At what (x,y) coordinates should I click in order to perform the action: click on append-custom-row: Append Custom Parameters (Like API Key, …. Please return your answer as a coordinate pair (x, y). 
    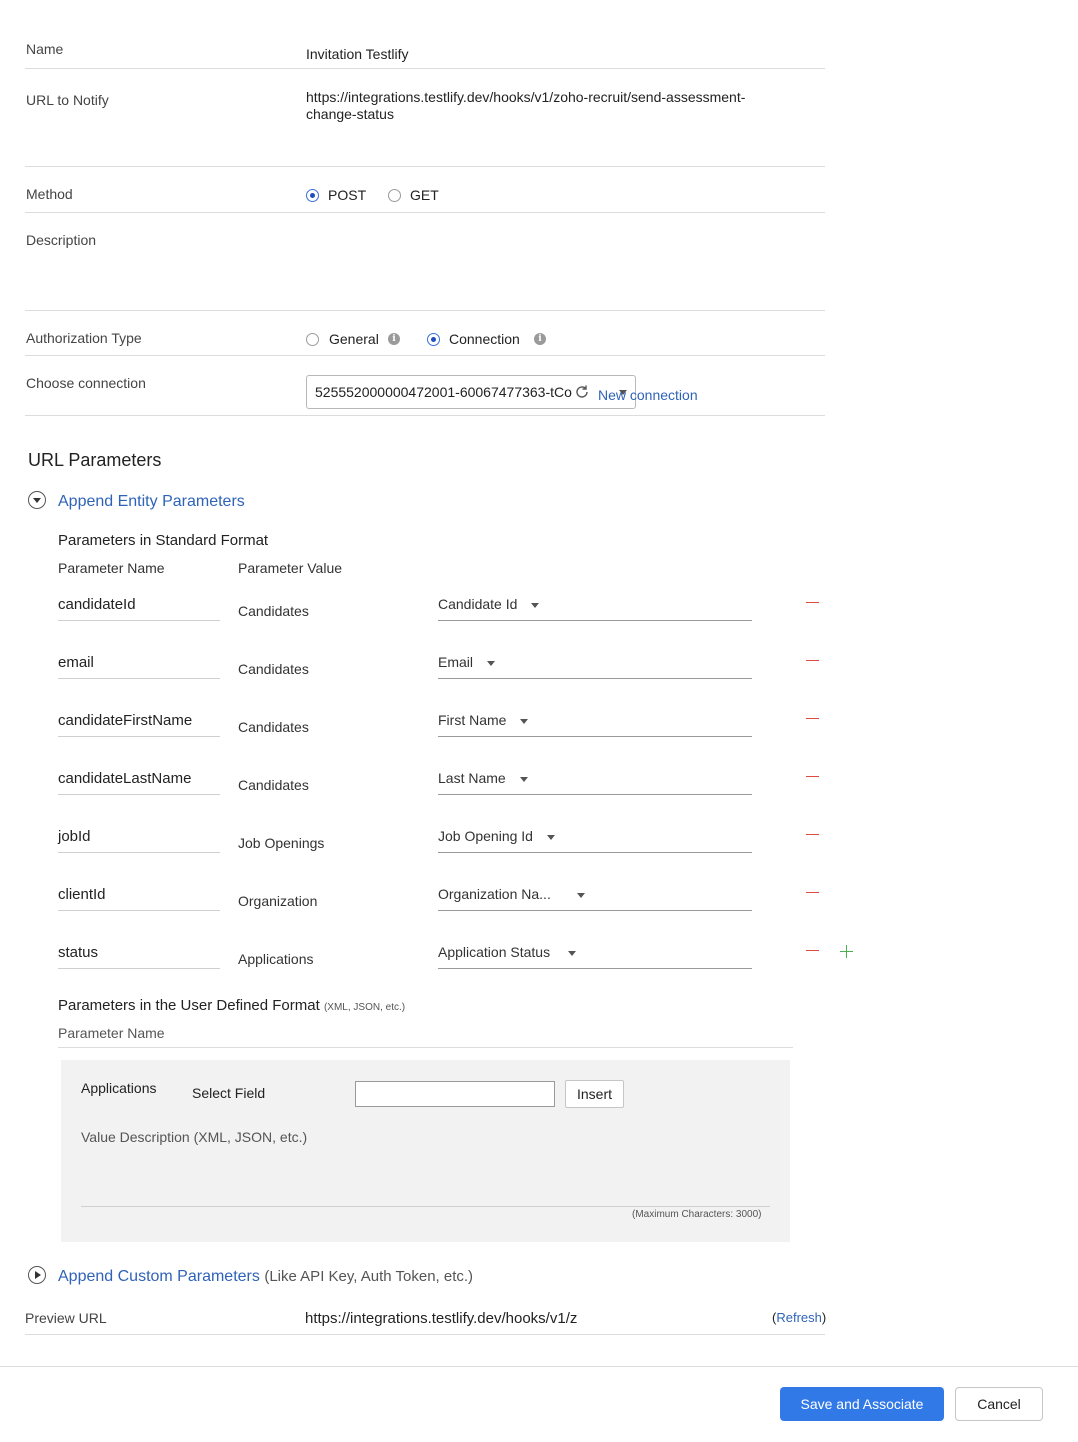
    Looking at the image, I should click on (265, 1277).